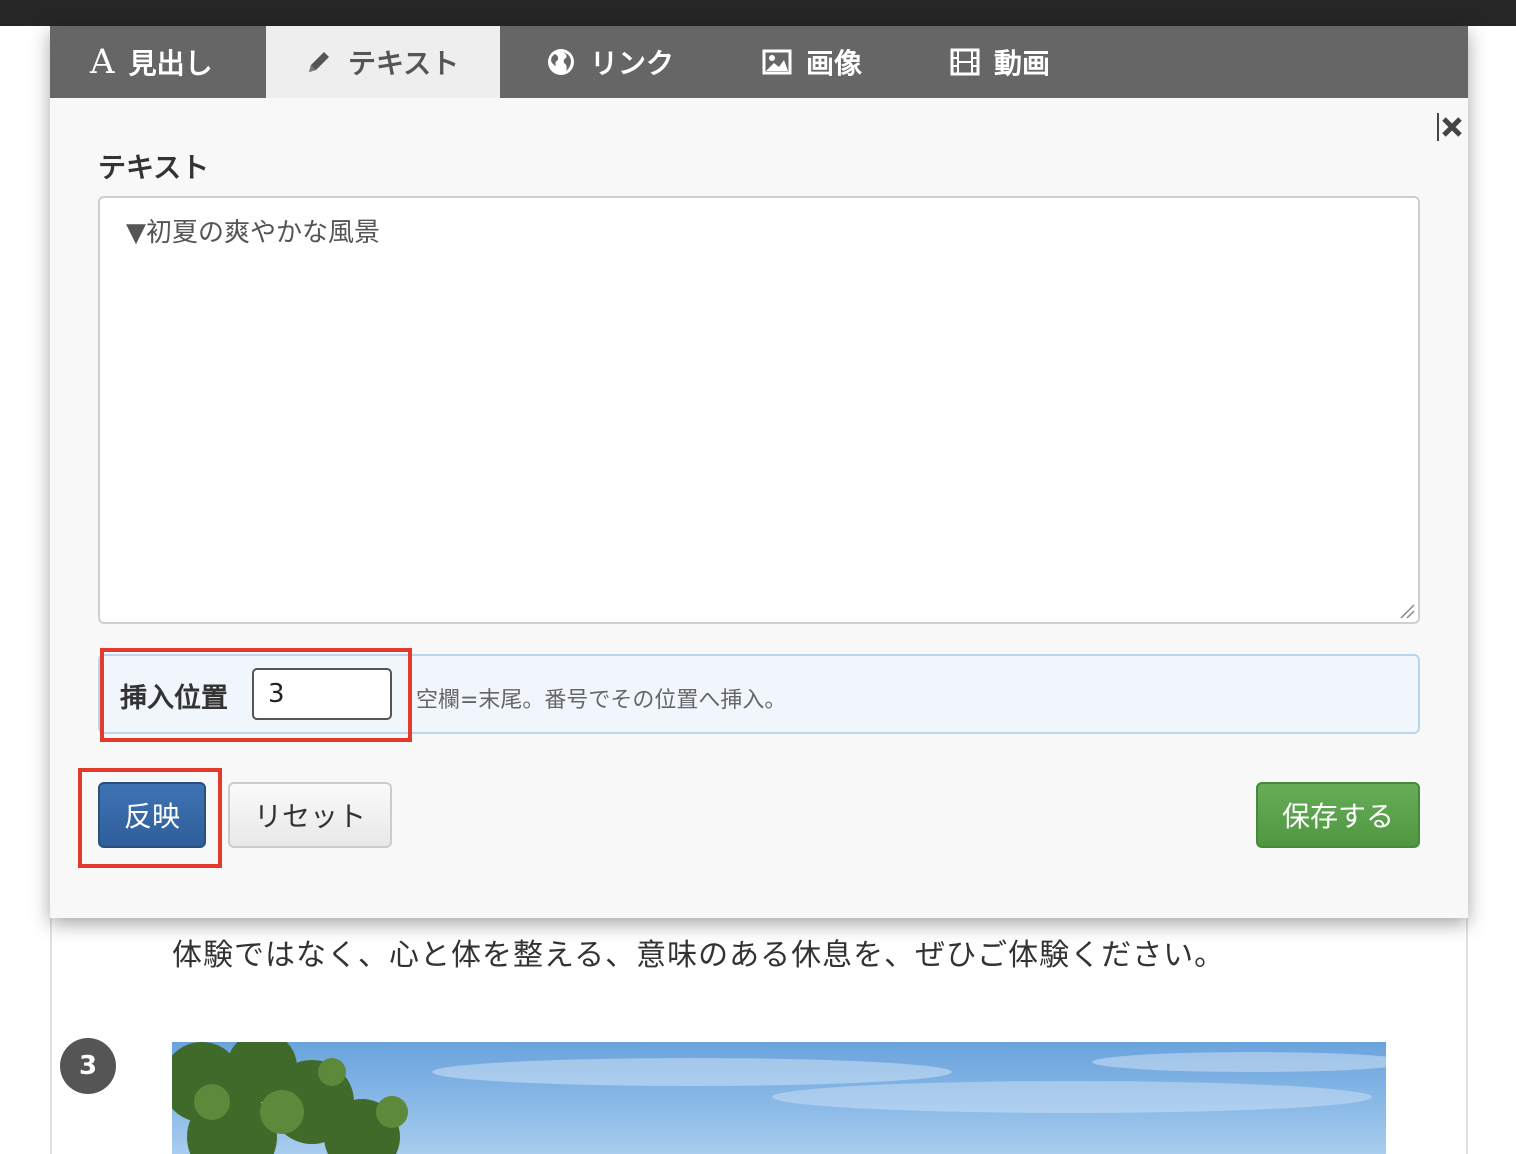 The height and width of the screenshot is (1154, 1516). Describe the element at coordinates (1407, 611) in the screenshot. I see `resize-grip-icon` at that location.